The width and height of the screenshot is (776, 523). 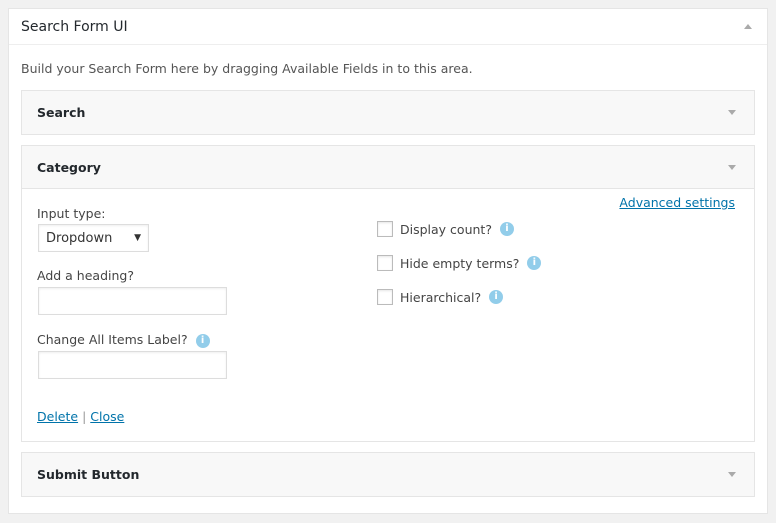 What do you see at coordinates (57, 416) in the screenshot?
I see `delete-link: Delete` at bounding box center [57, 416].